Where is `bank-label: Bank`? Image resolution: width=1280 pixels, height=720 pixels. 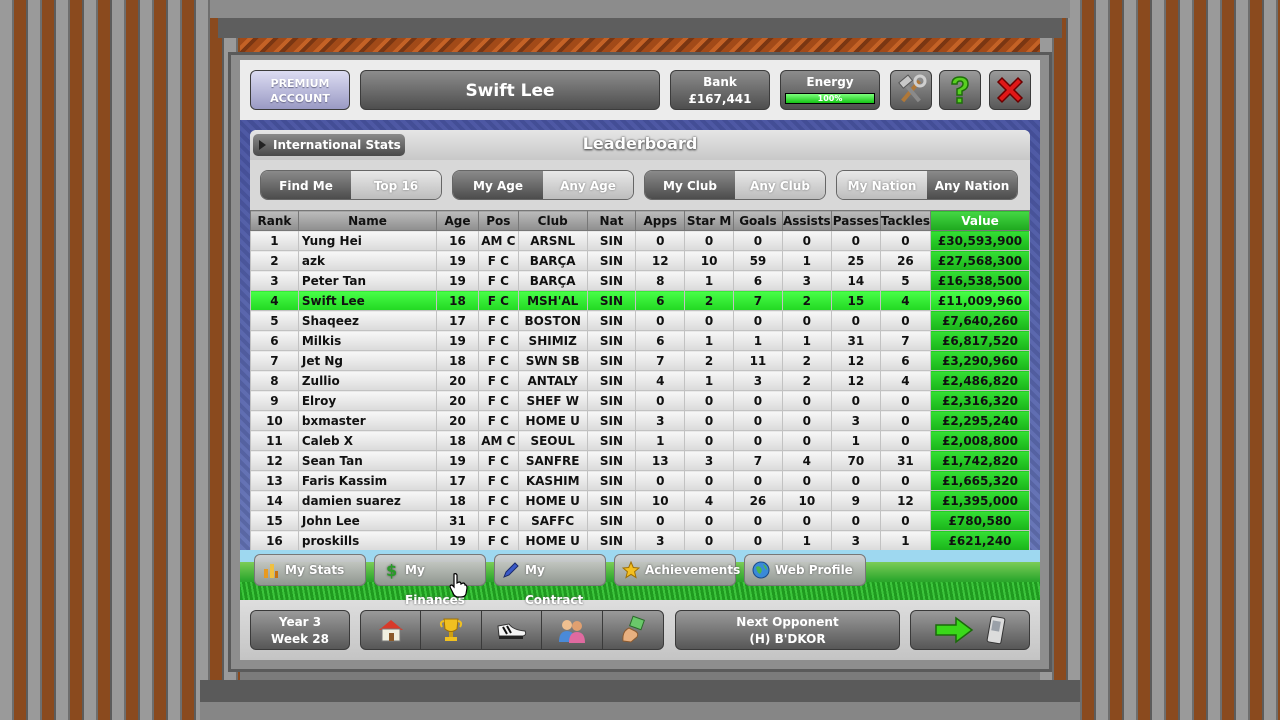 bank-label: Bank is located at coordinates (720, 82).